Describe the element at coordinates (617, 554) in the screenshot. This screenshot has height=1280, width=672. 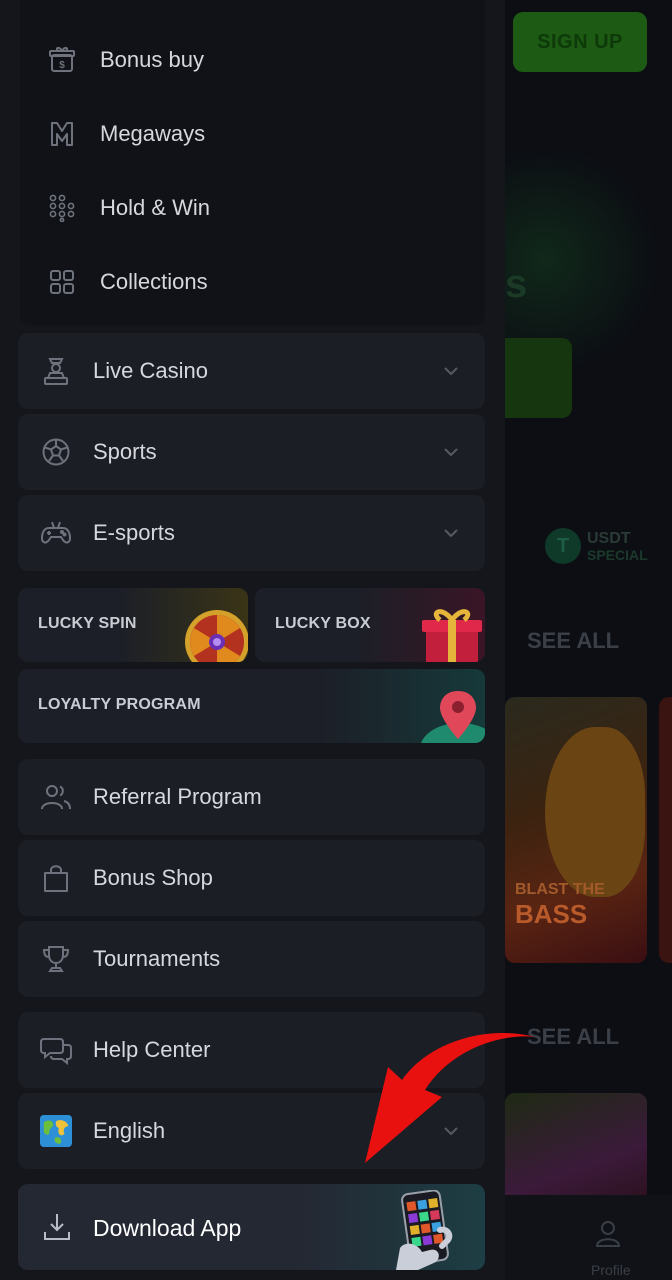
I see `usdt-badge-subtitle: SPECIAL` at that location.